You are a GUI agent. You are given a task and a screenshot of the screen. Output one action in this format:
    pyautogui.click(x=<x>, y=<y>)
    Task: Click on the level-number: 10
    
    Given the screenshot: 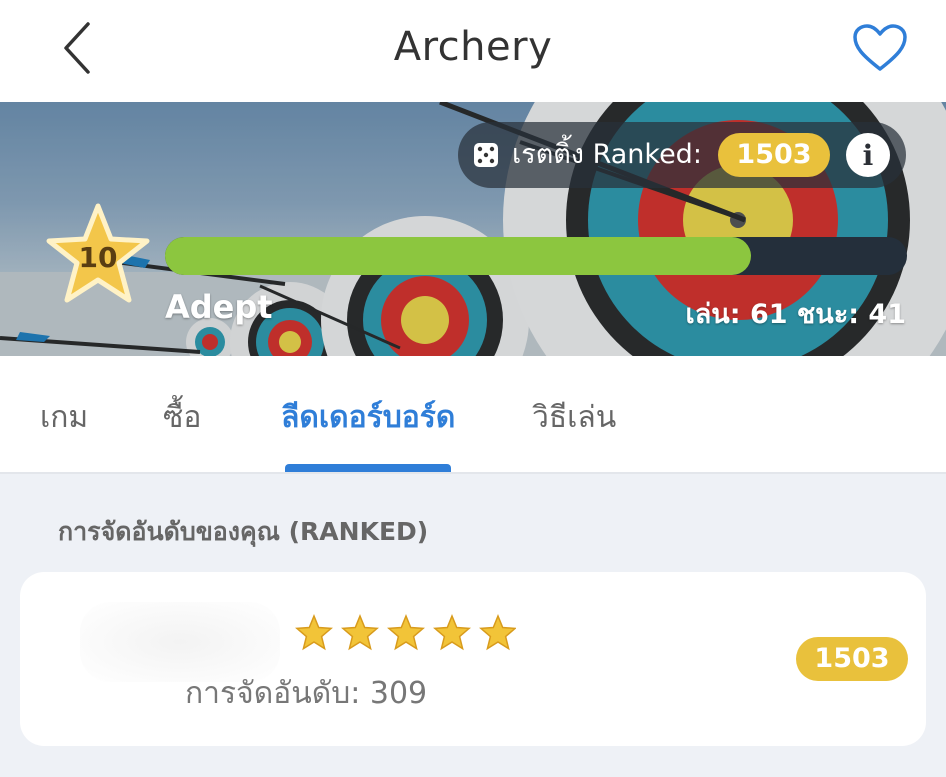 What is the action you would take?
    pyautogui.click(x=98, y=257)
    